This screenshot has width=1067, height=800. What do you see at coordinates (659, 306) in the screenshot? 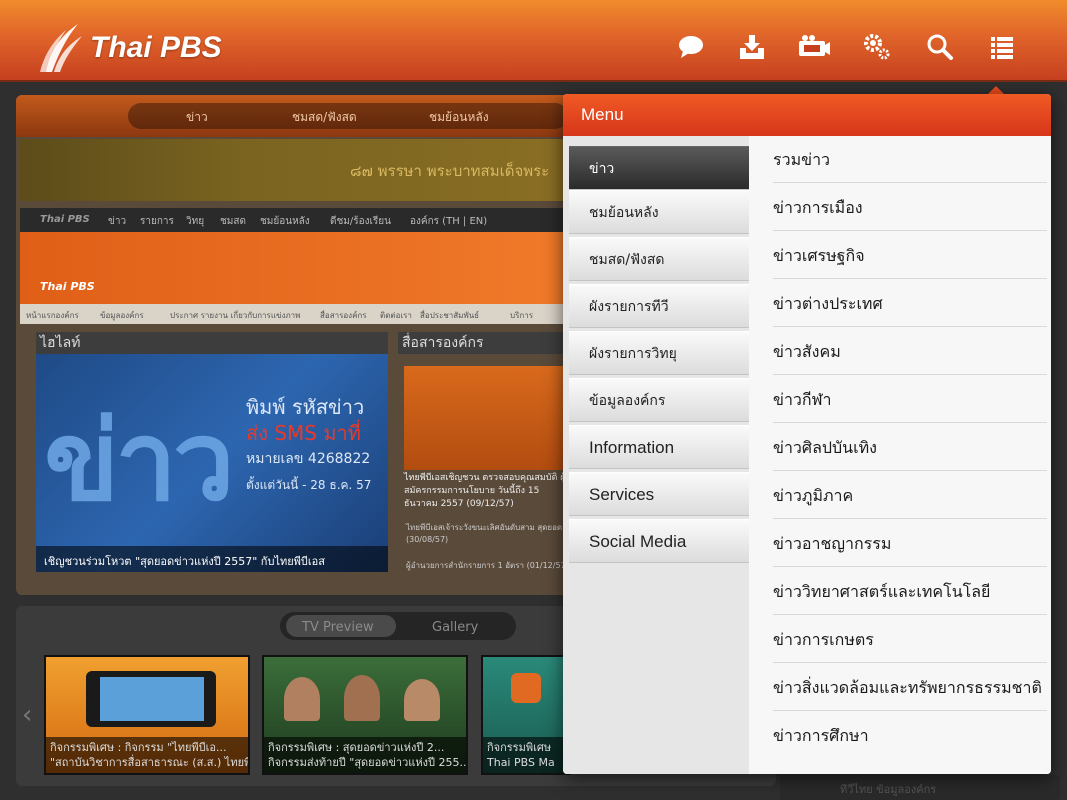
I see `menu-category-tv-schedule: ผังรายการทีวี` at bounding box center [659, 306].